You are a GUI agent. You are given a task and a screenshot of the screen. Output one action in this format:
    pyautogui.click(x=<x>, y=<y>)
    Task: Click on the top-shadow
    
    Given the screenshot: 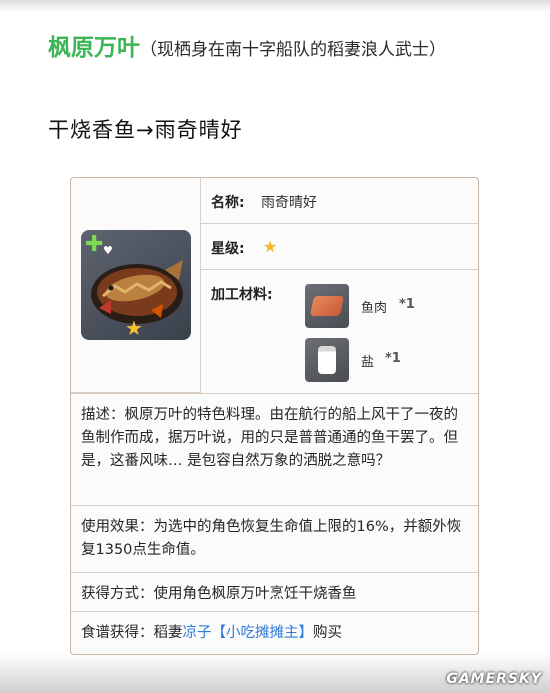 What is the action you would take?
    pyautogui.click(x=275, y=6)
    